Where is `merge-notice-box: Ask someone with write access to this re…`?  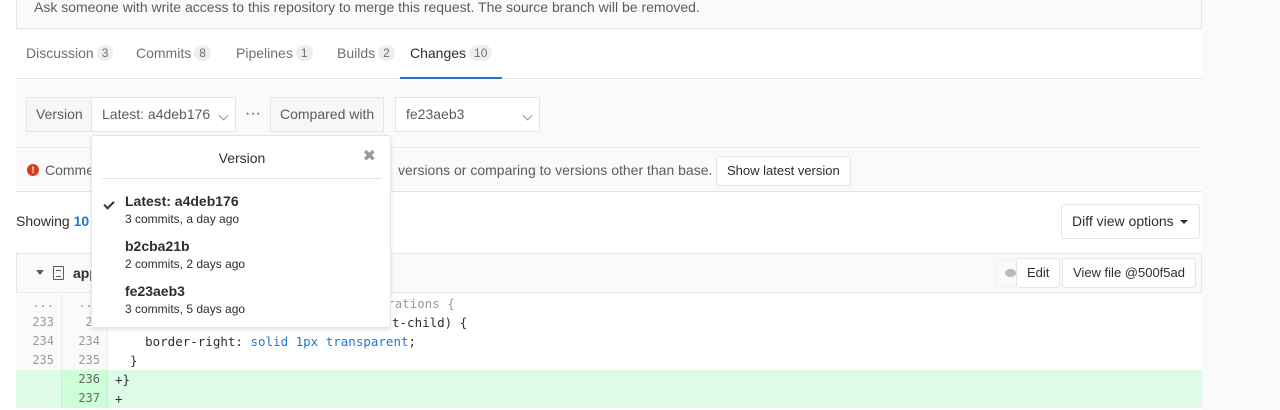
merge-notice-box: Ask someone with write access to this re… is located at coordinates (609, 14).